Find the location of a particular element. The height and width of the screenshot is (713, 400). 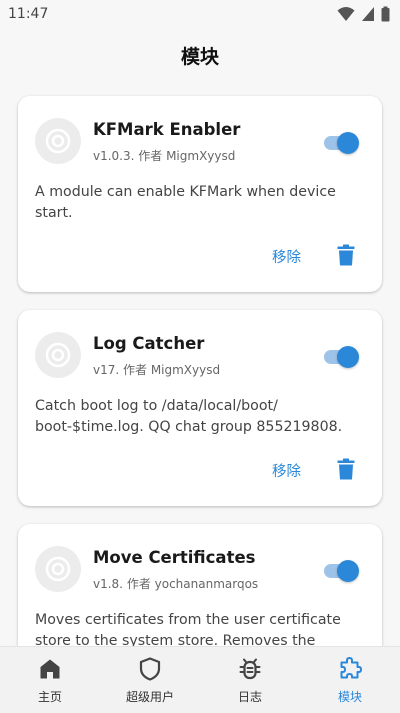

app-bar: 模块 is located at coordinates (200, 55).